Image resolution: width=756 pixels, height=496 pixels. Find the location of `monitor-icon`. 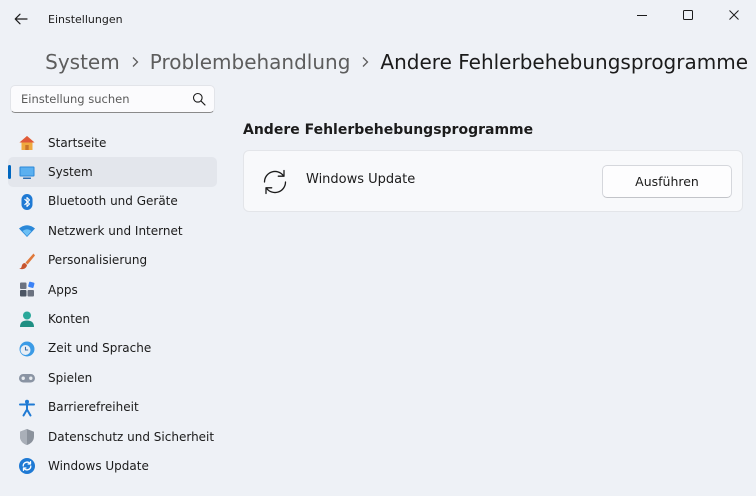

monitor-icon is located at coordinates (27, 172).